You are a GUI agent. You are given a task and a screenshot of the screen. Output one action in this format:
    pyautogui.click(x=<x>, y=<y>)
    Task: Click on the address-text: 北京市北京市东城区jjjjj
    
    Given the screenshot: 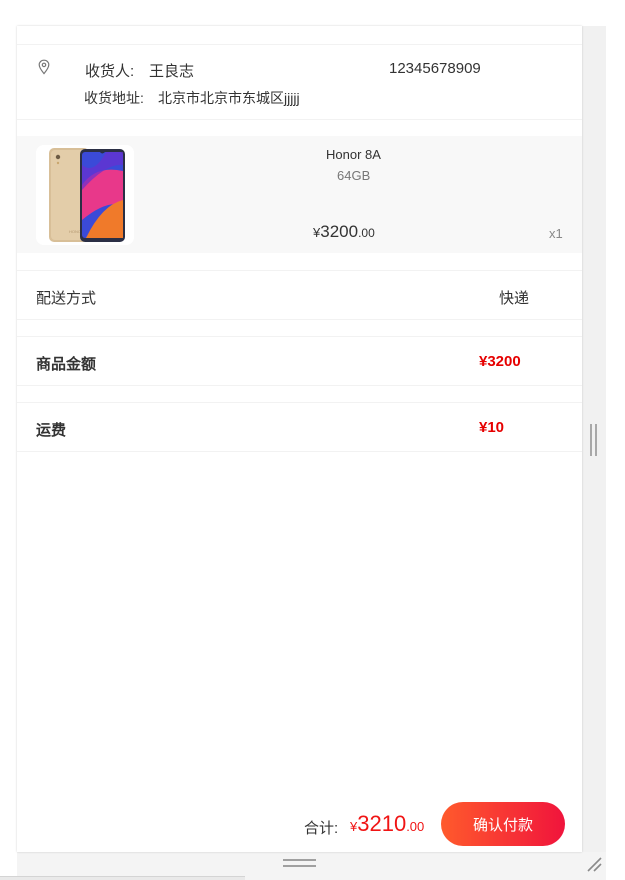 What is the action you would take?
    pyautogui.click(x=229, y=98)
    